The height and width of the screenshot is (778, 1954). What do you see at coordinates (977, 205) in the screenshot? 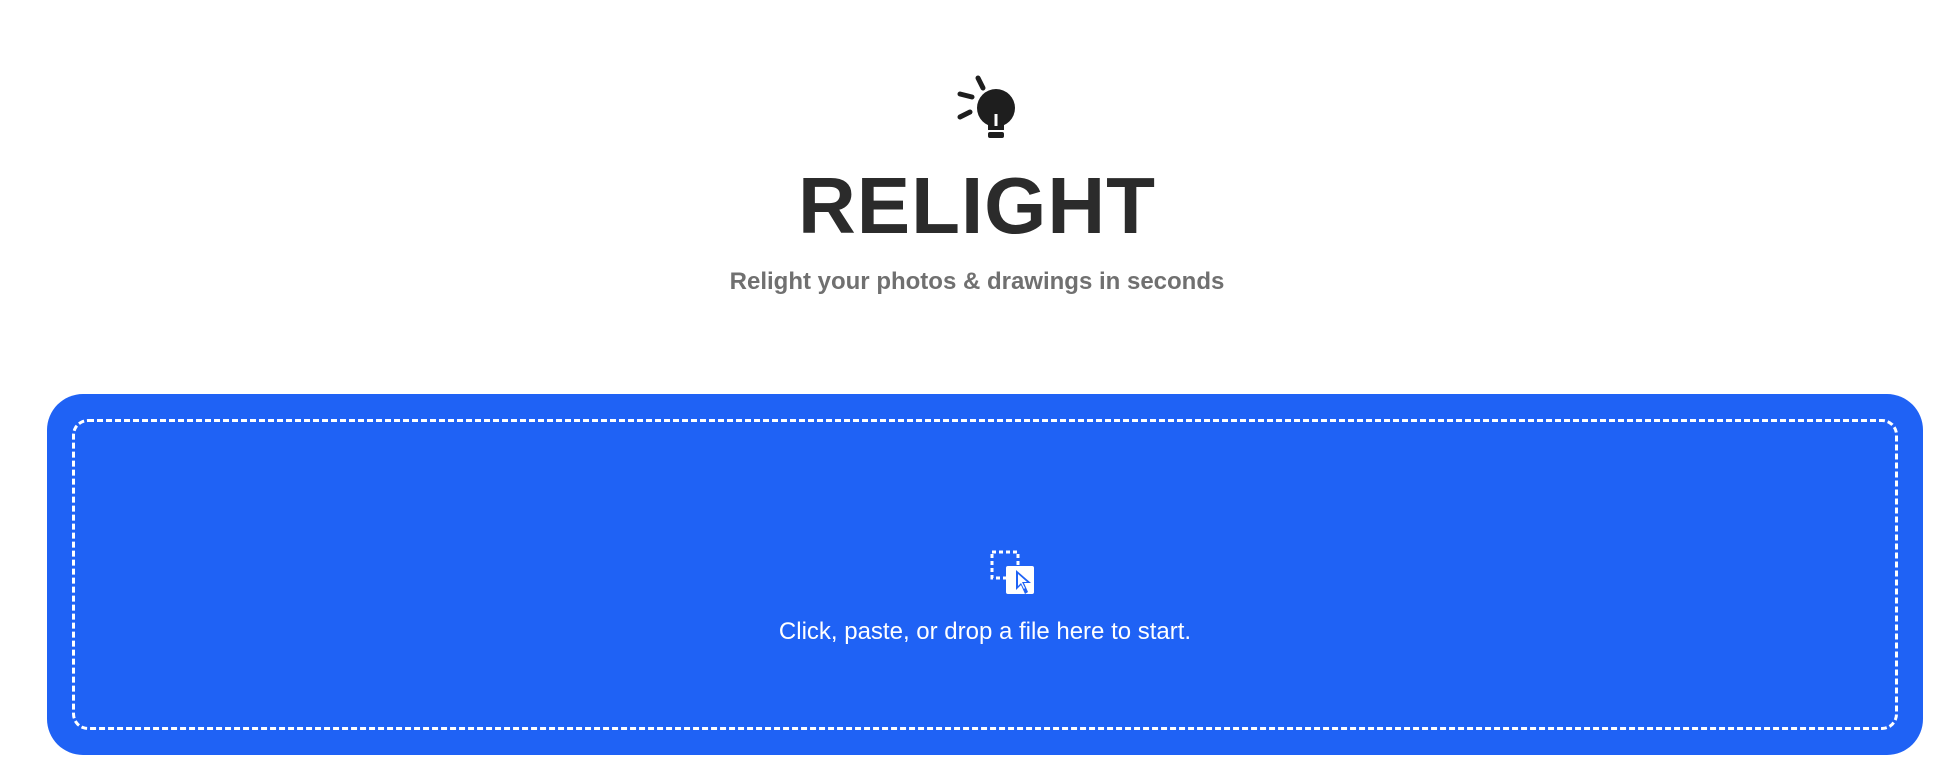
I see `page-title: RELIGHT` at bounding box center [977, 205].